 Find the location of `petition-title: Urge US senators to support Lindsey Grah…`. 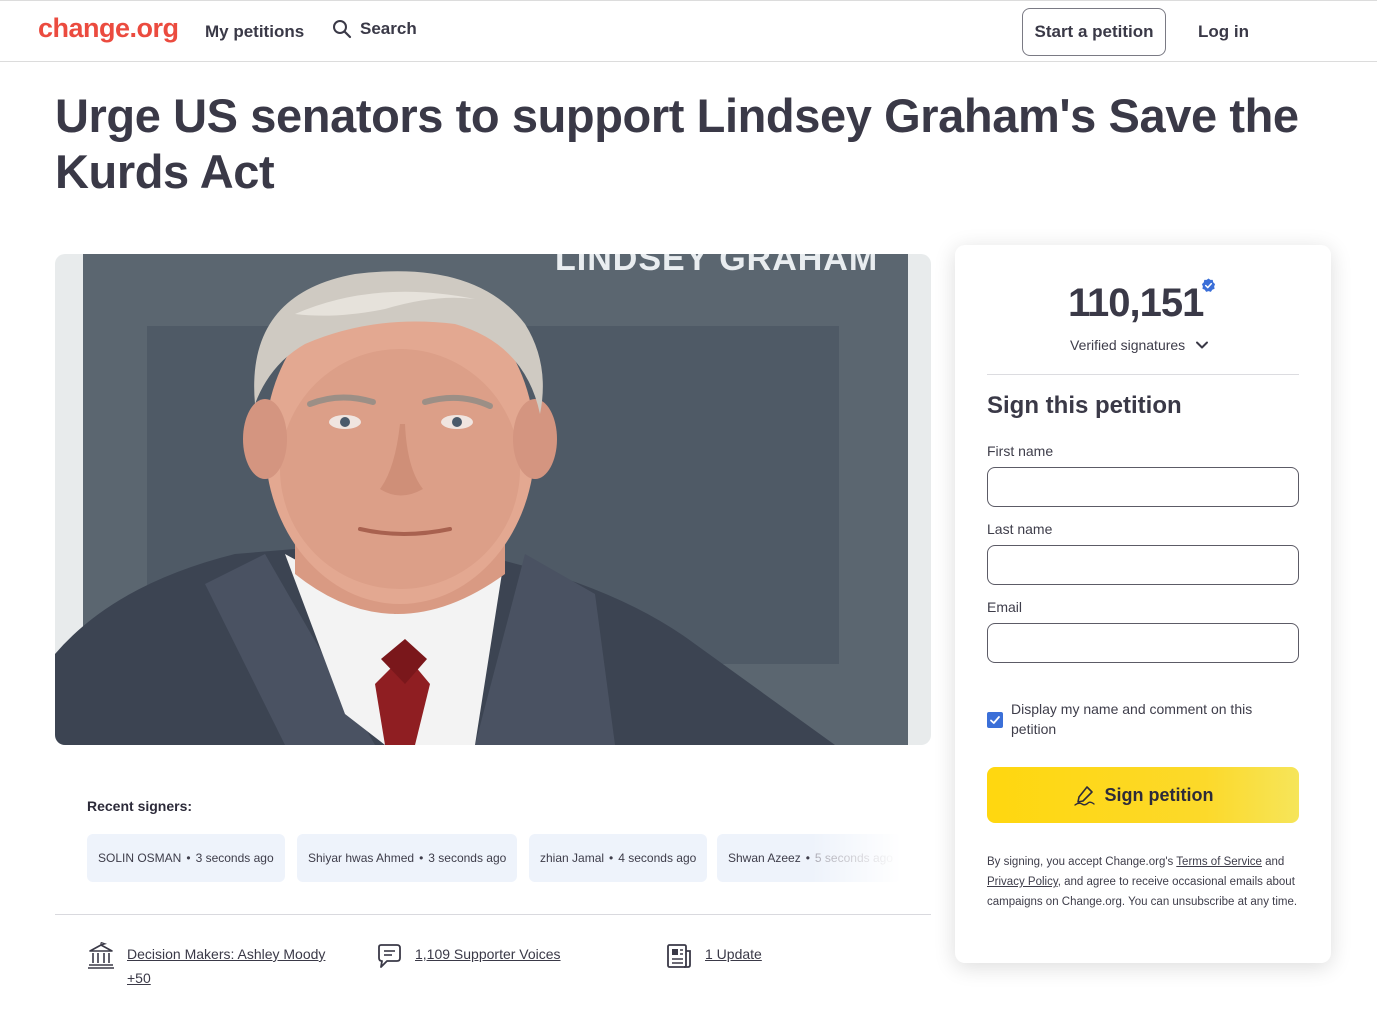

petition-title: Urge US senators to support Lindsey Grah… is located at coordinates (677, 143).